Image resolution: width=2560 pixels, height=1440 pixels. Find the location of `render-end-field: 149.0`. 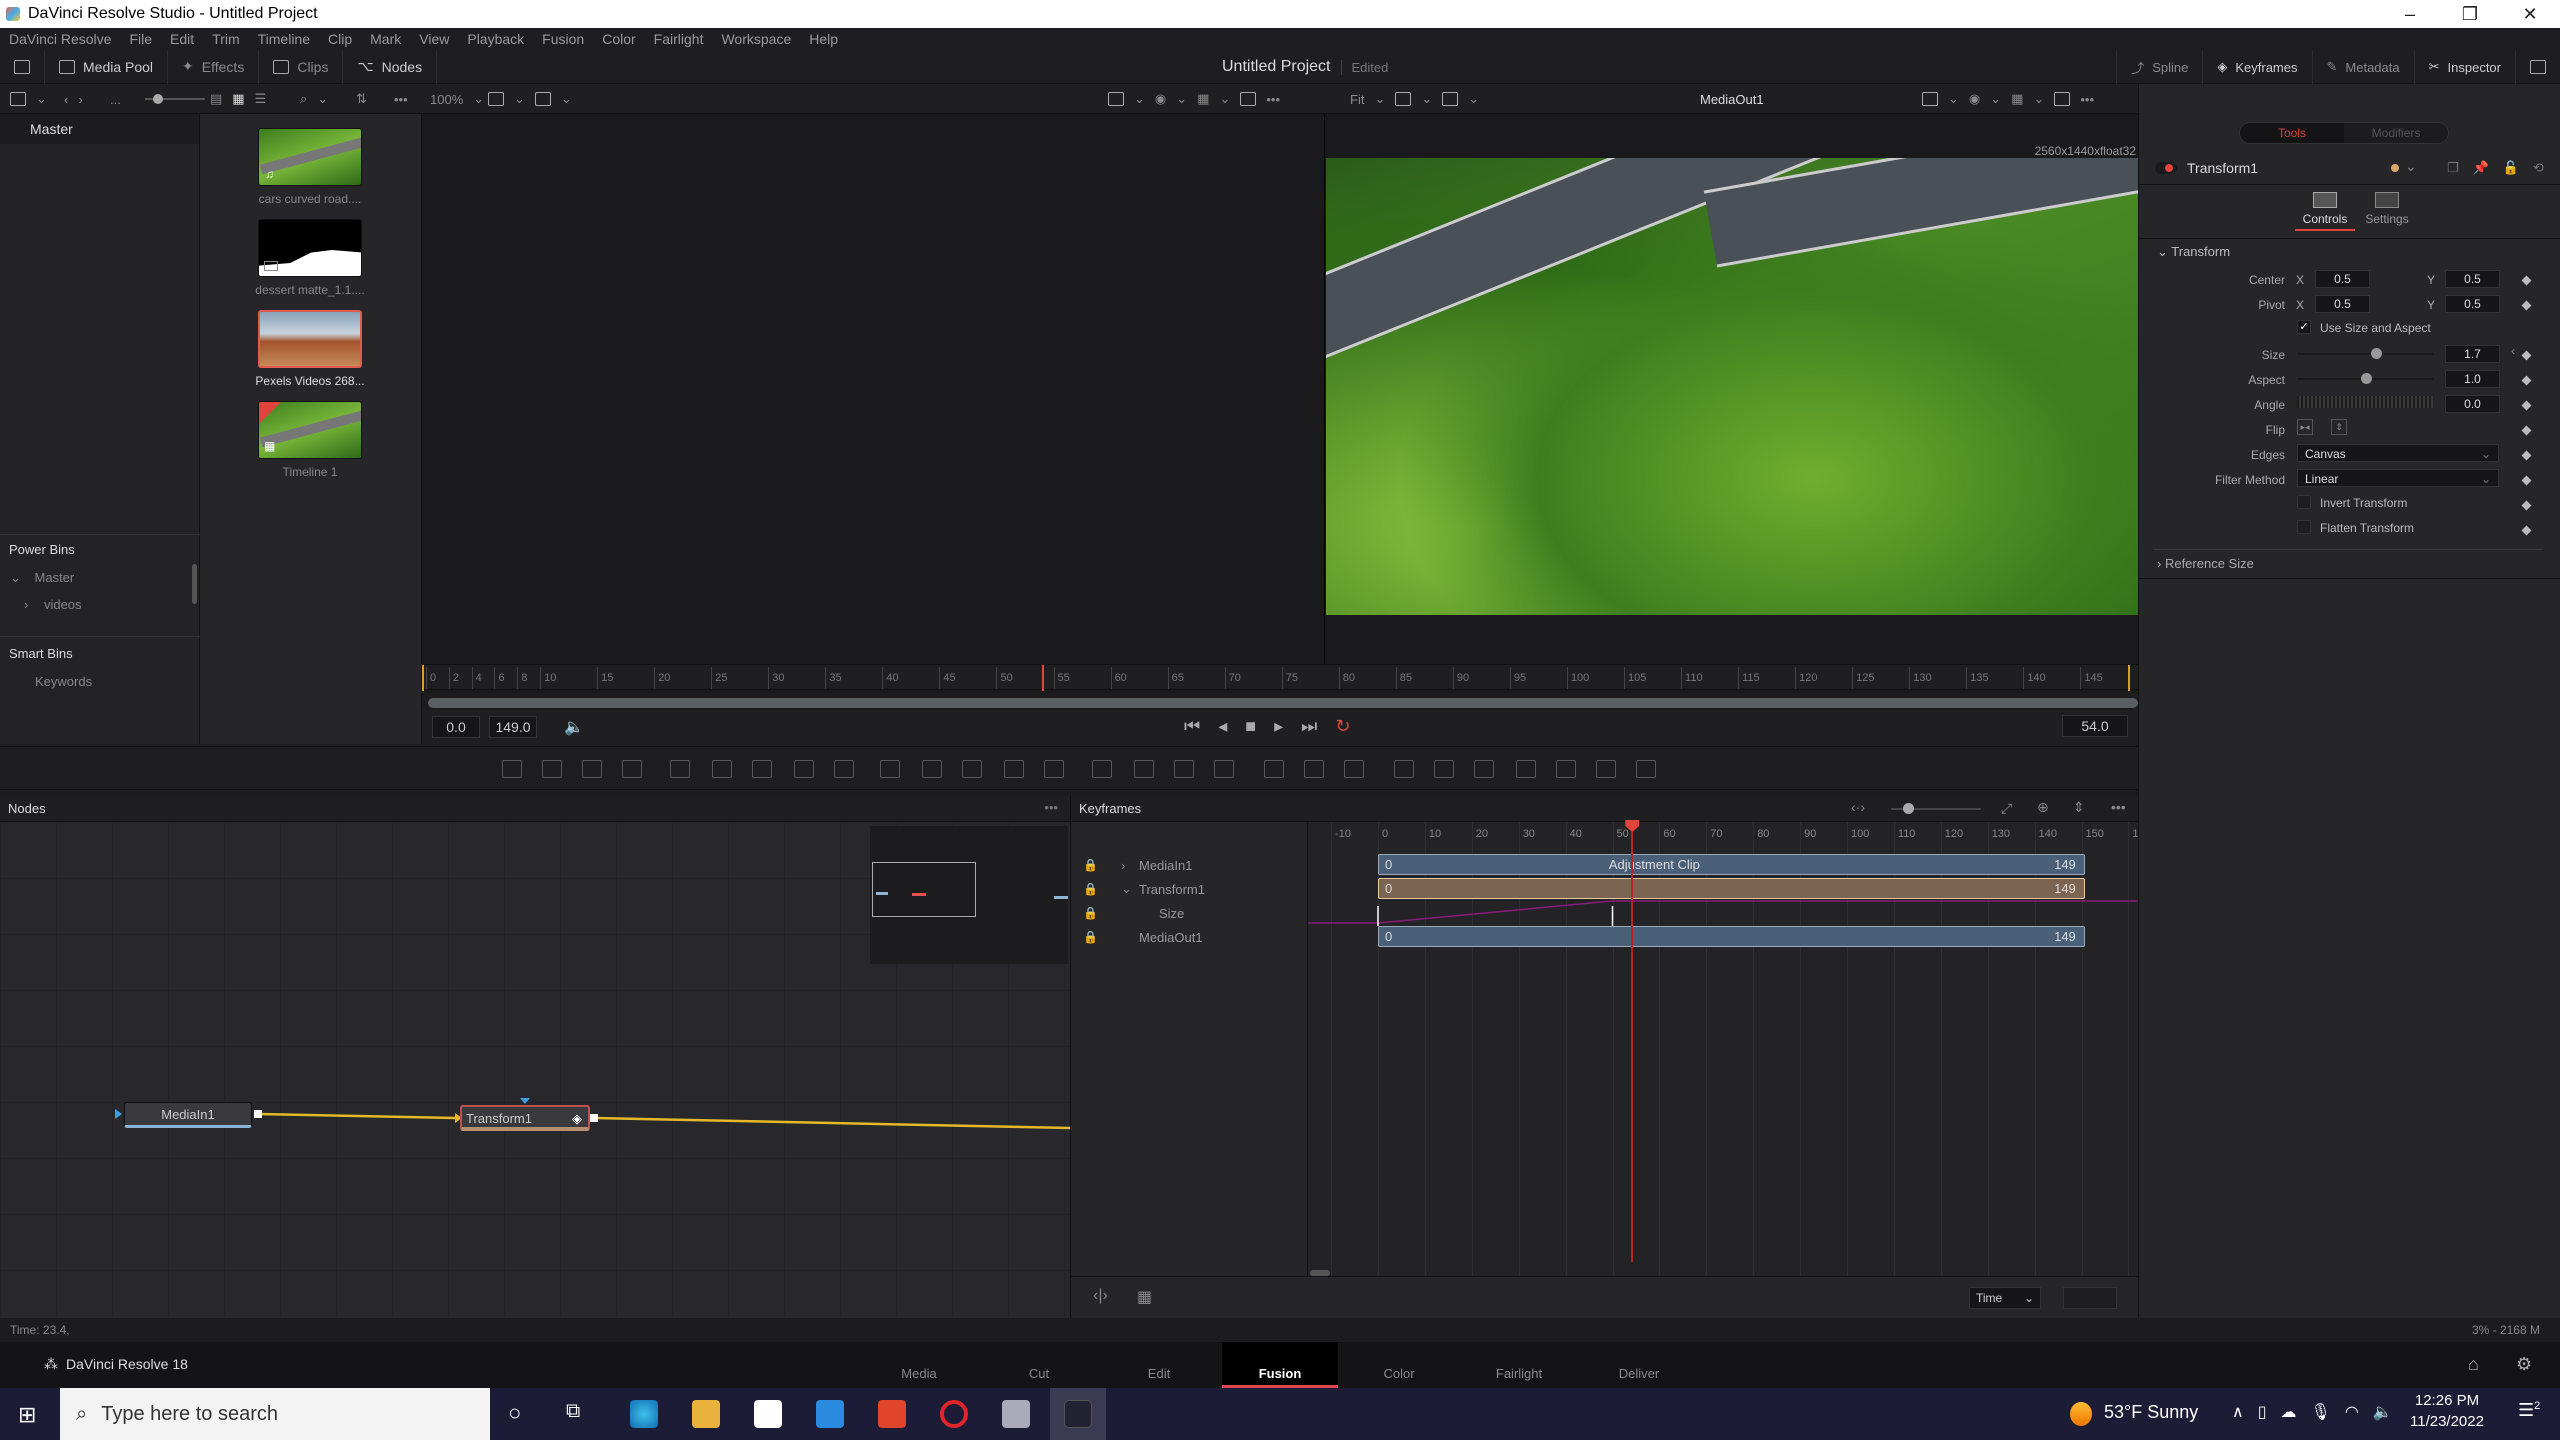

render-end-field: 149.0 is located at coordinates (513, 727).